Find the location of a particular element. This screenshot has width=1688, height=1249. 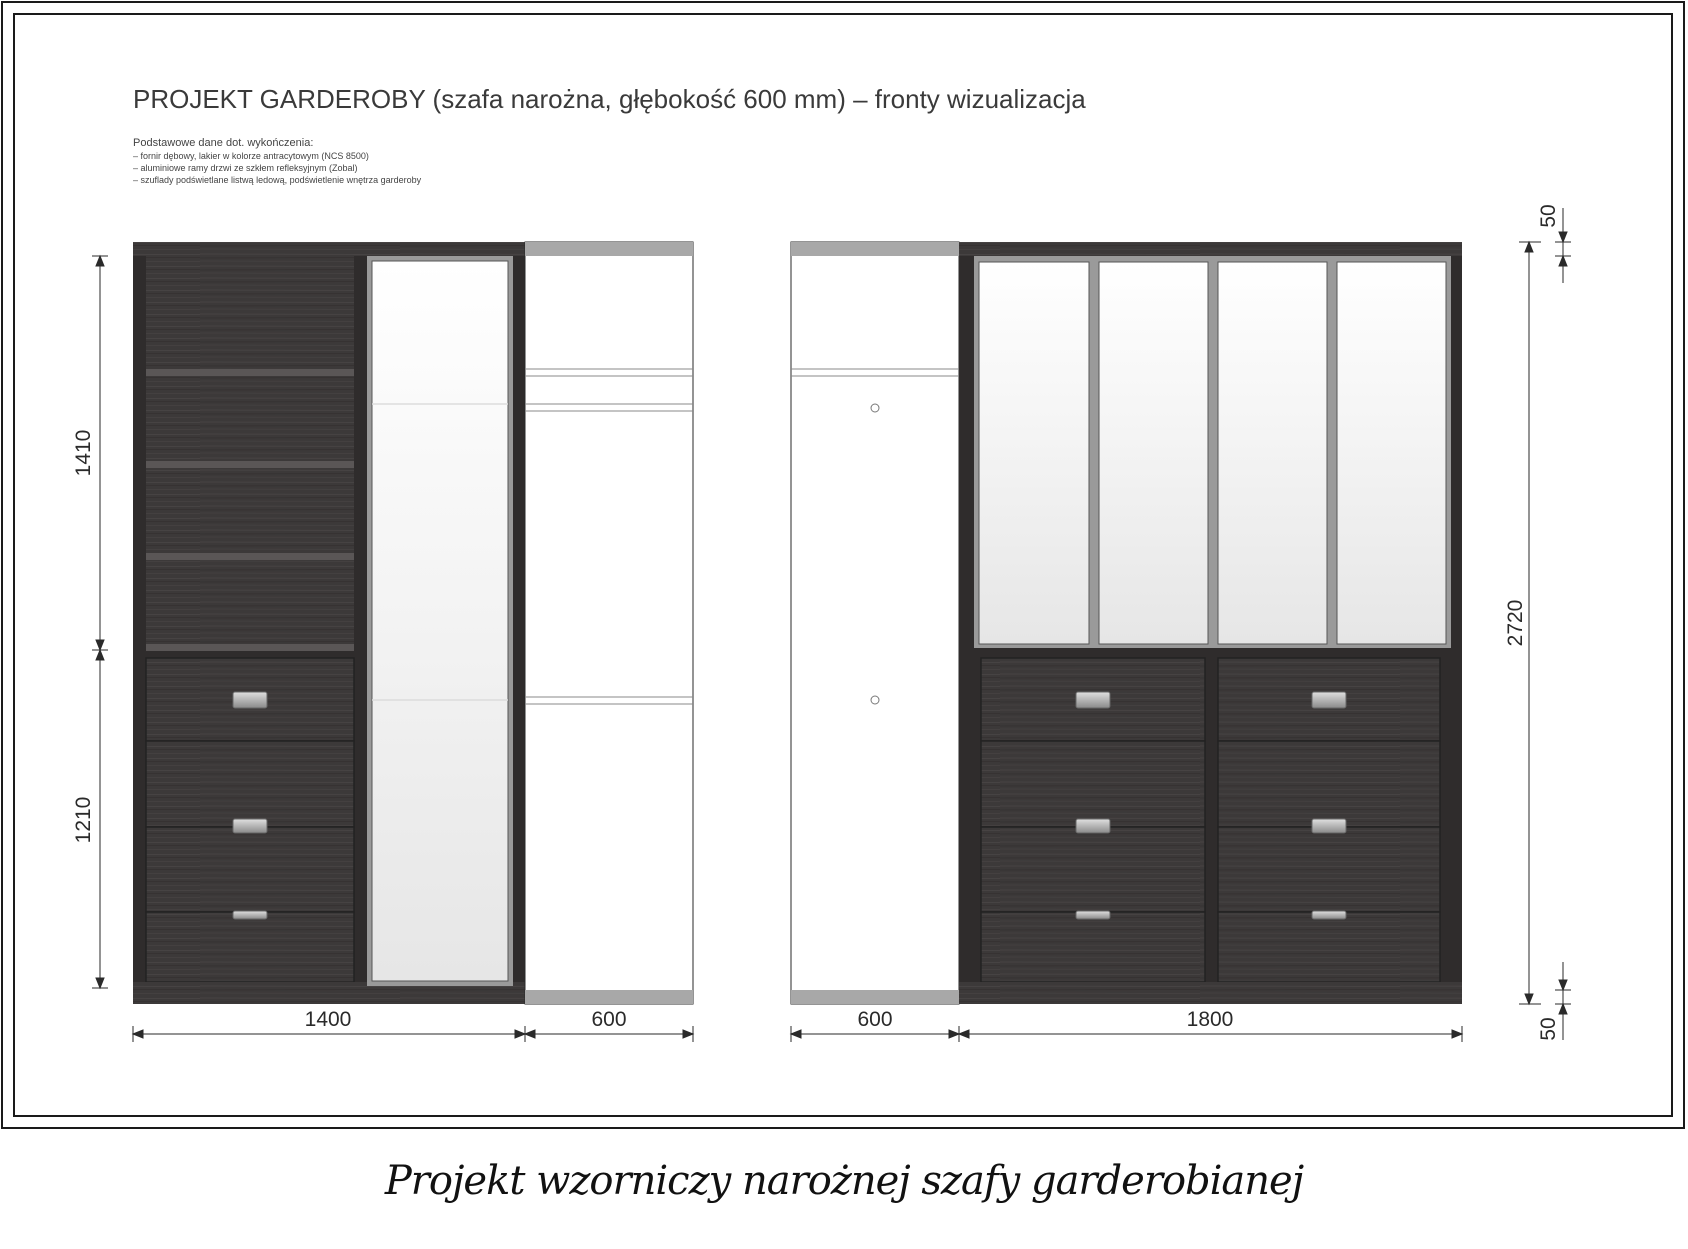

open-shelf-unit is located at coordinates (250, 451).